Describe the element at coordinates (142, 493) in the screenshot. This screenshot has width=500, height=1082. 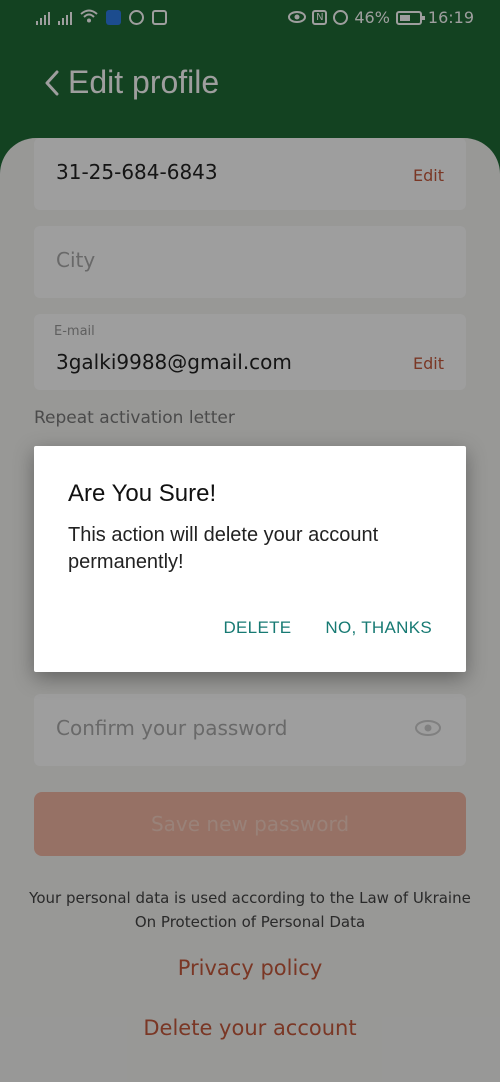
I see `dialog-title: Are You Sure!` at that location.